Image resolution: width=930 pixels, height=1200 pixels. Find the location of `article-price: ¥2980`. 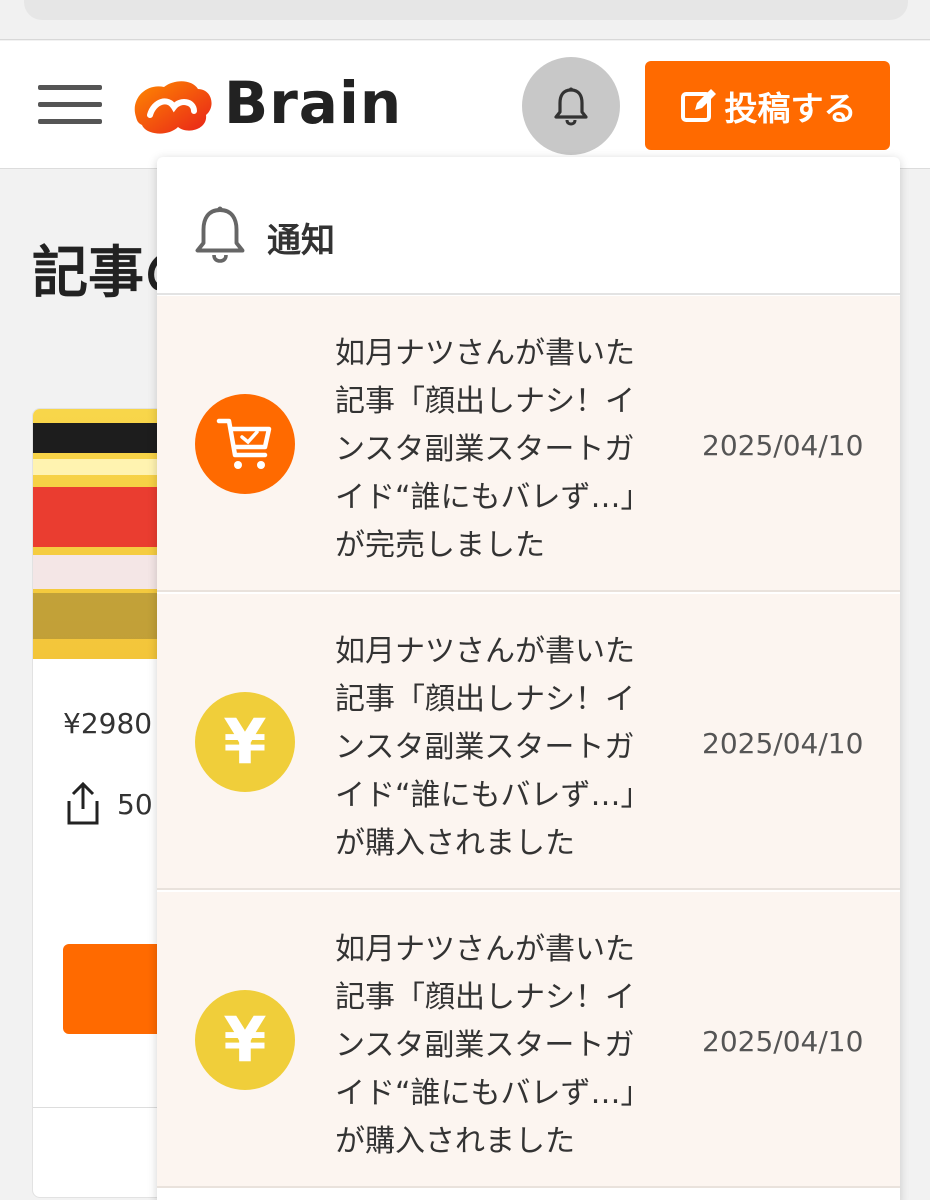

article-price: ¥2980 is located at coordinates (108, 723).